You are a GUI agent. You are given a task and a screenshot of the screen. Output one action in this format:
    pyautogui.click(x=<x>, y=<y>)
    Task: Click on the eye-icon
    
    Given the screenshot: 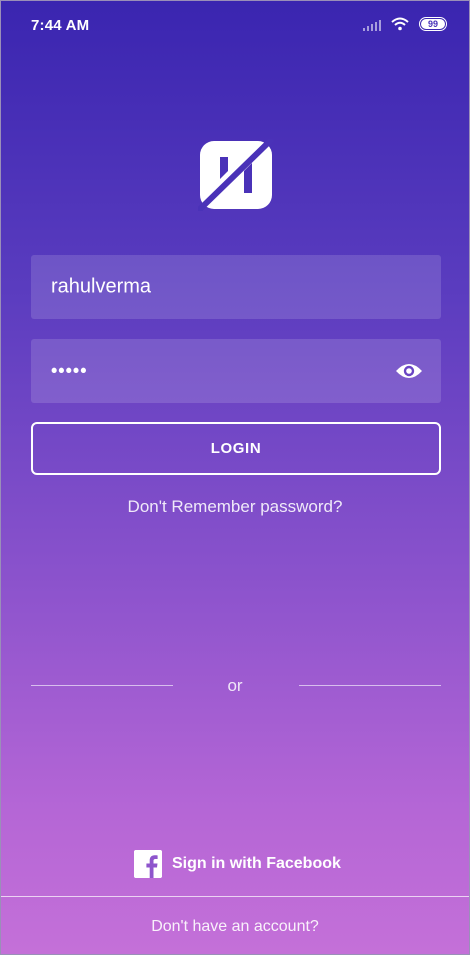 What is the action you would take?
    pyautogui.click(x=409, y=371)
    